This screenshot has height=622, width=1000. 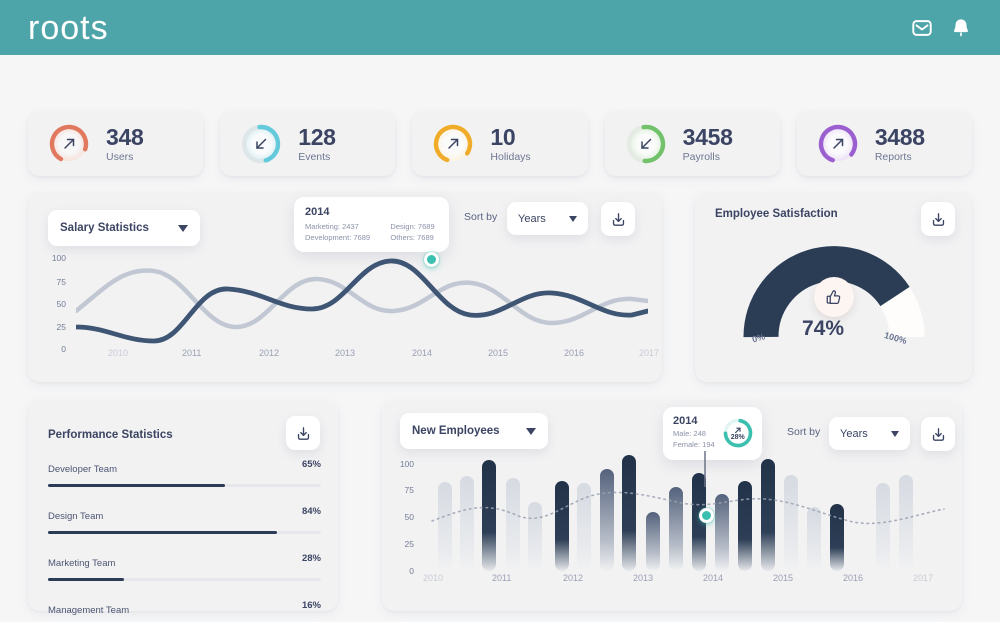 I want to click on progress-ring-payrolls, so click(x=646, y=144).